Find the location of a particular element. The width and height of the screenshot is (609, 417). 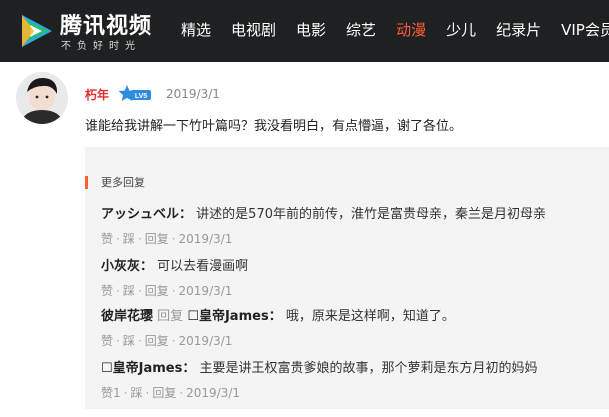

nav-item-variety: 综艺 is located at coordinates (361, 29).